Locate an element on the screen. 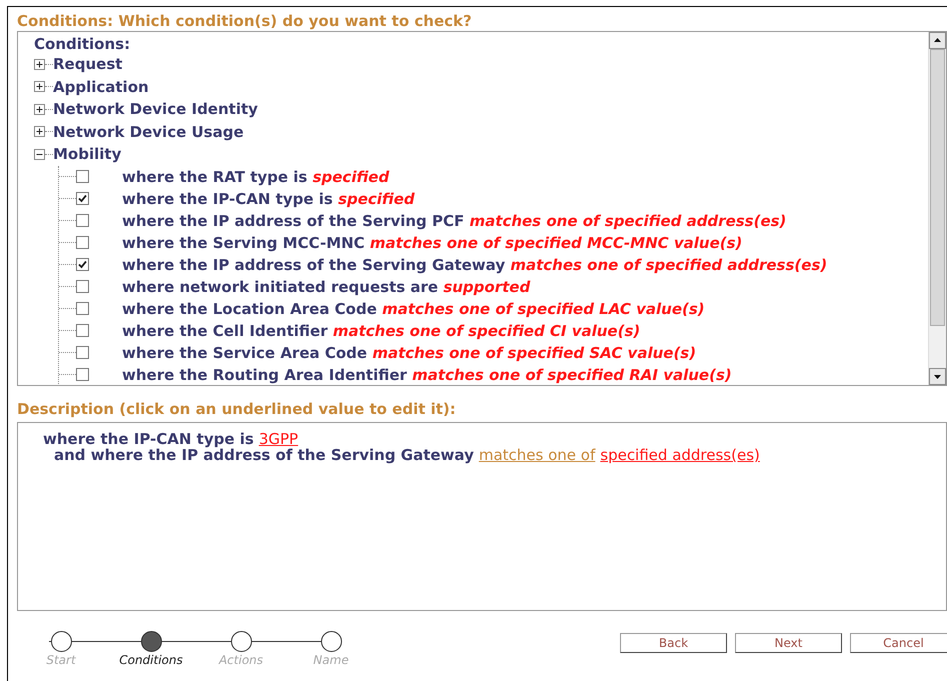 The height and width of the screenshot is (681, 947). condition-label: where the Routing Area Identifier matches one of specified RAI value(s) is located at coordinates (427, 374).